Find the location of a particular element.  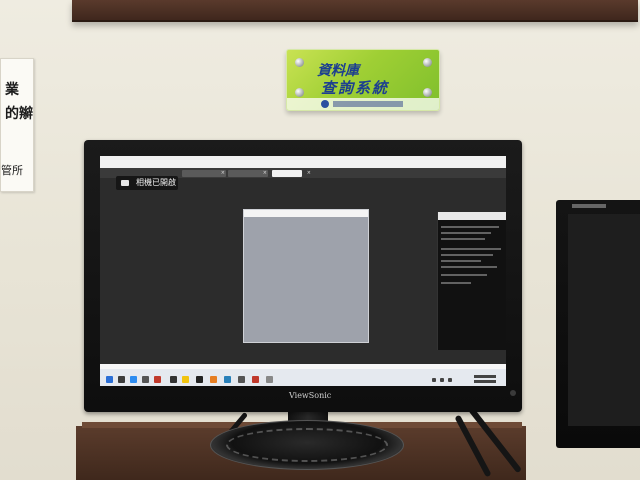

monitor-power-button is located at coordinates (513, 393).